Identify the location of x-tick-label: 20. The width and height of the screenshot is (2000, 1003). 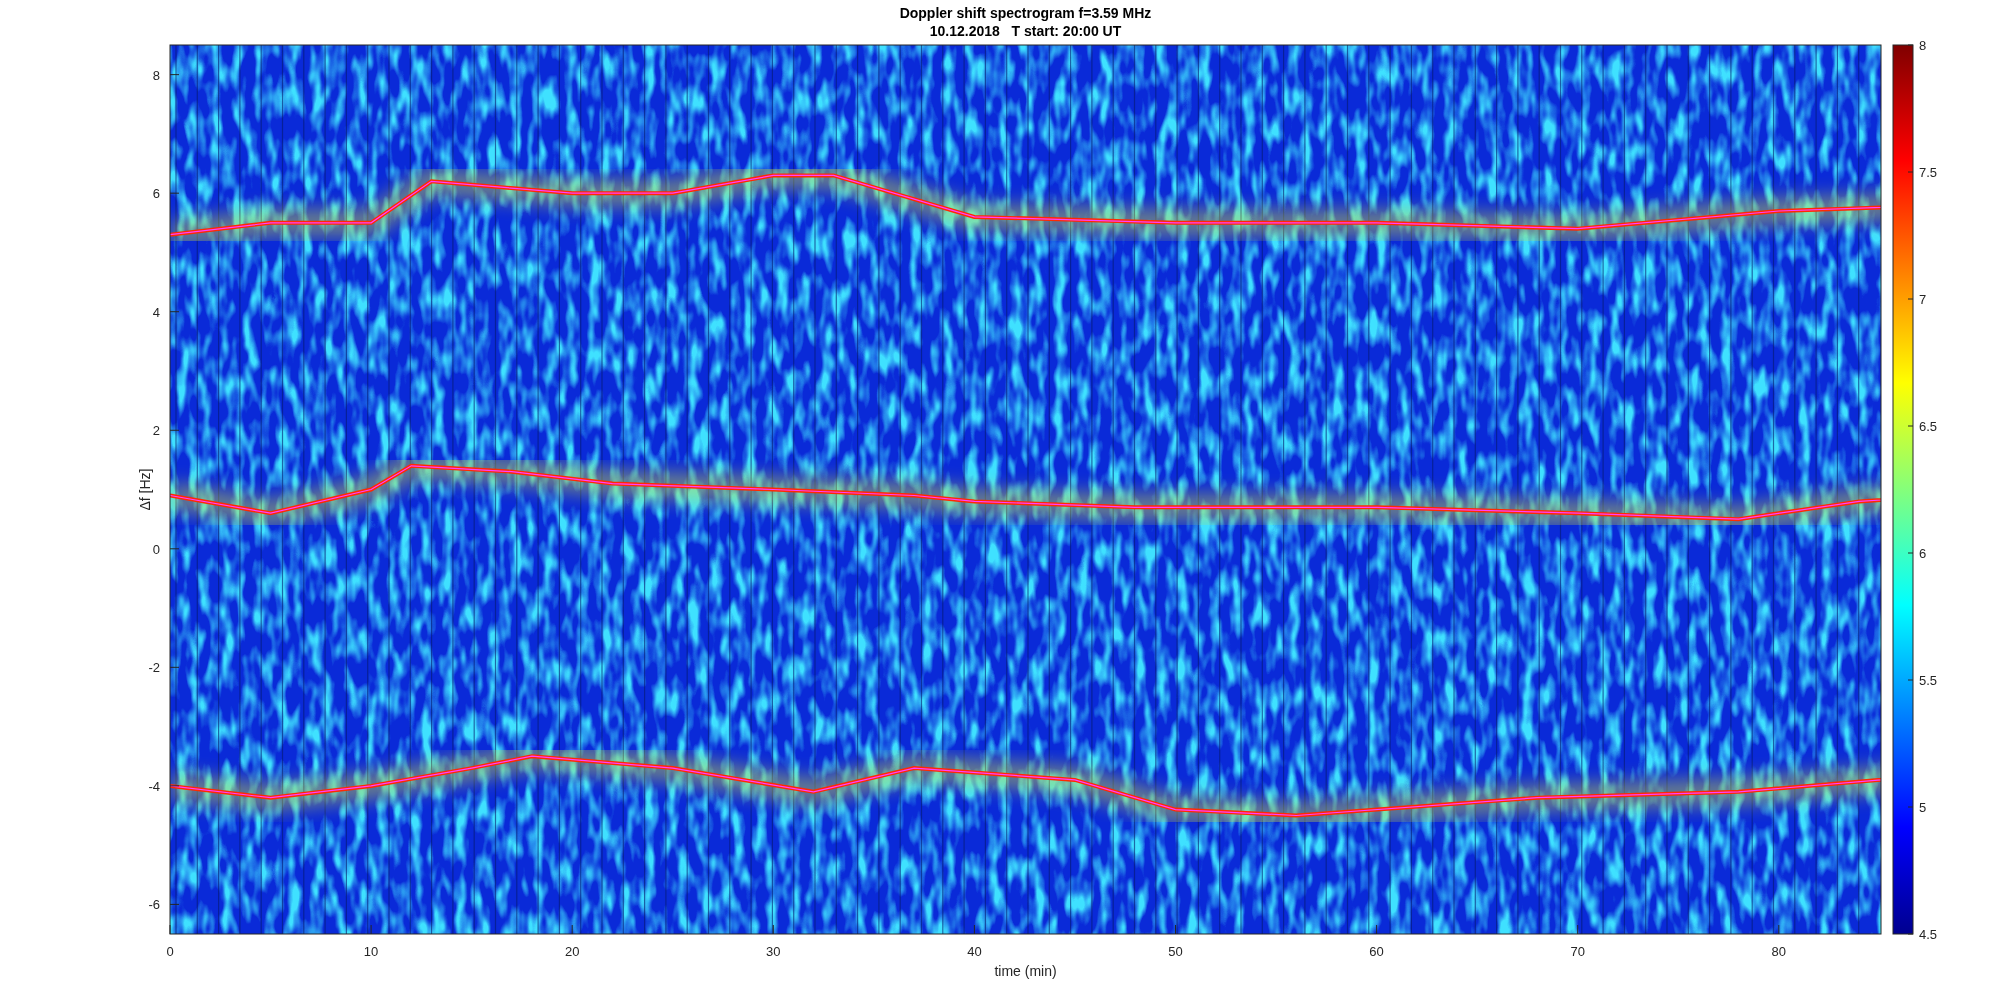
(572, 951).